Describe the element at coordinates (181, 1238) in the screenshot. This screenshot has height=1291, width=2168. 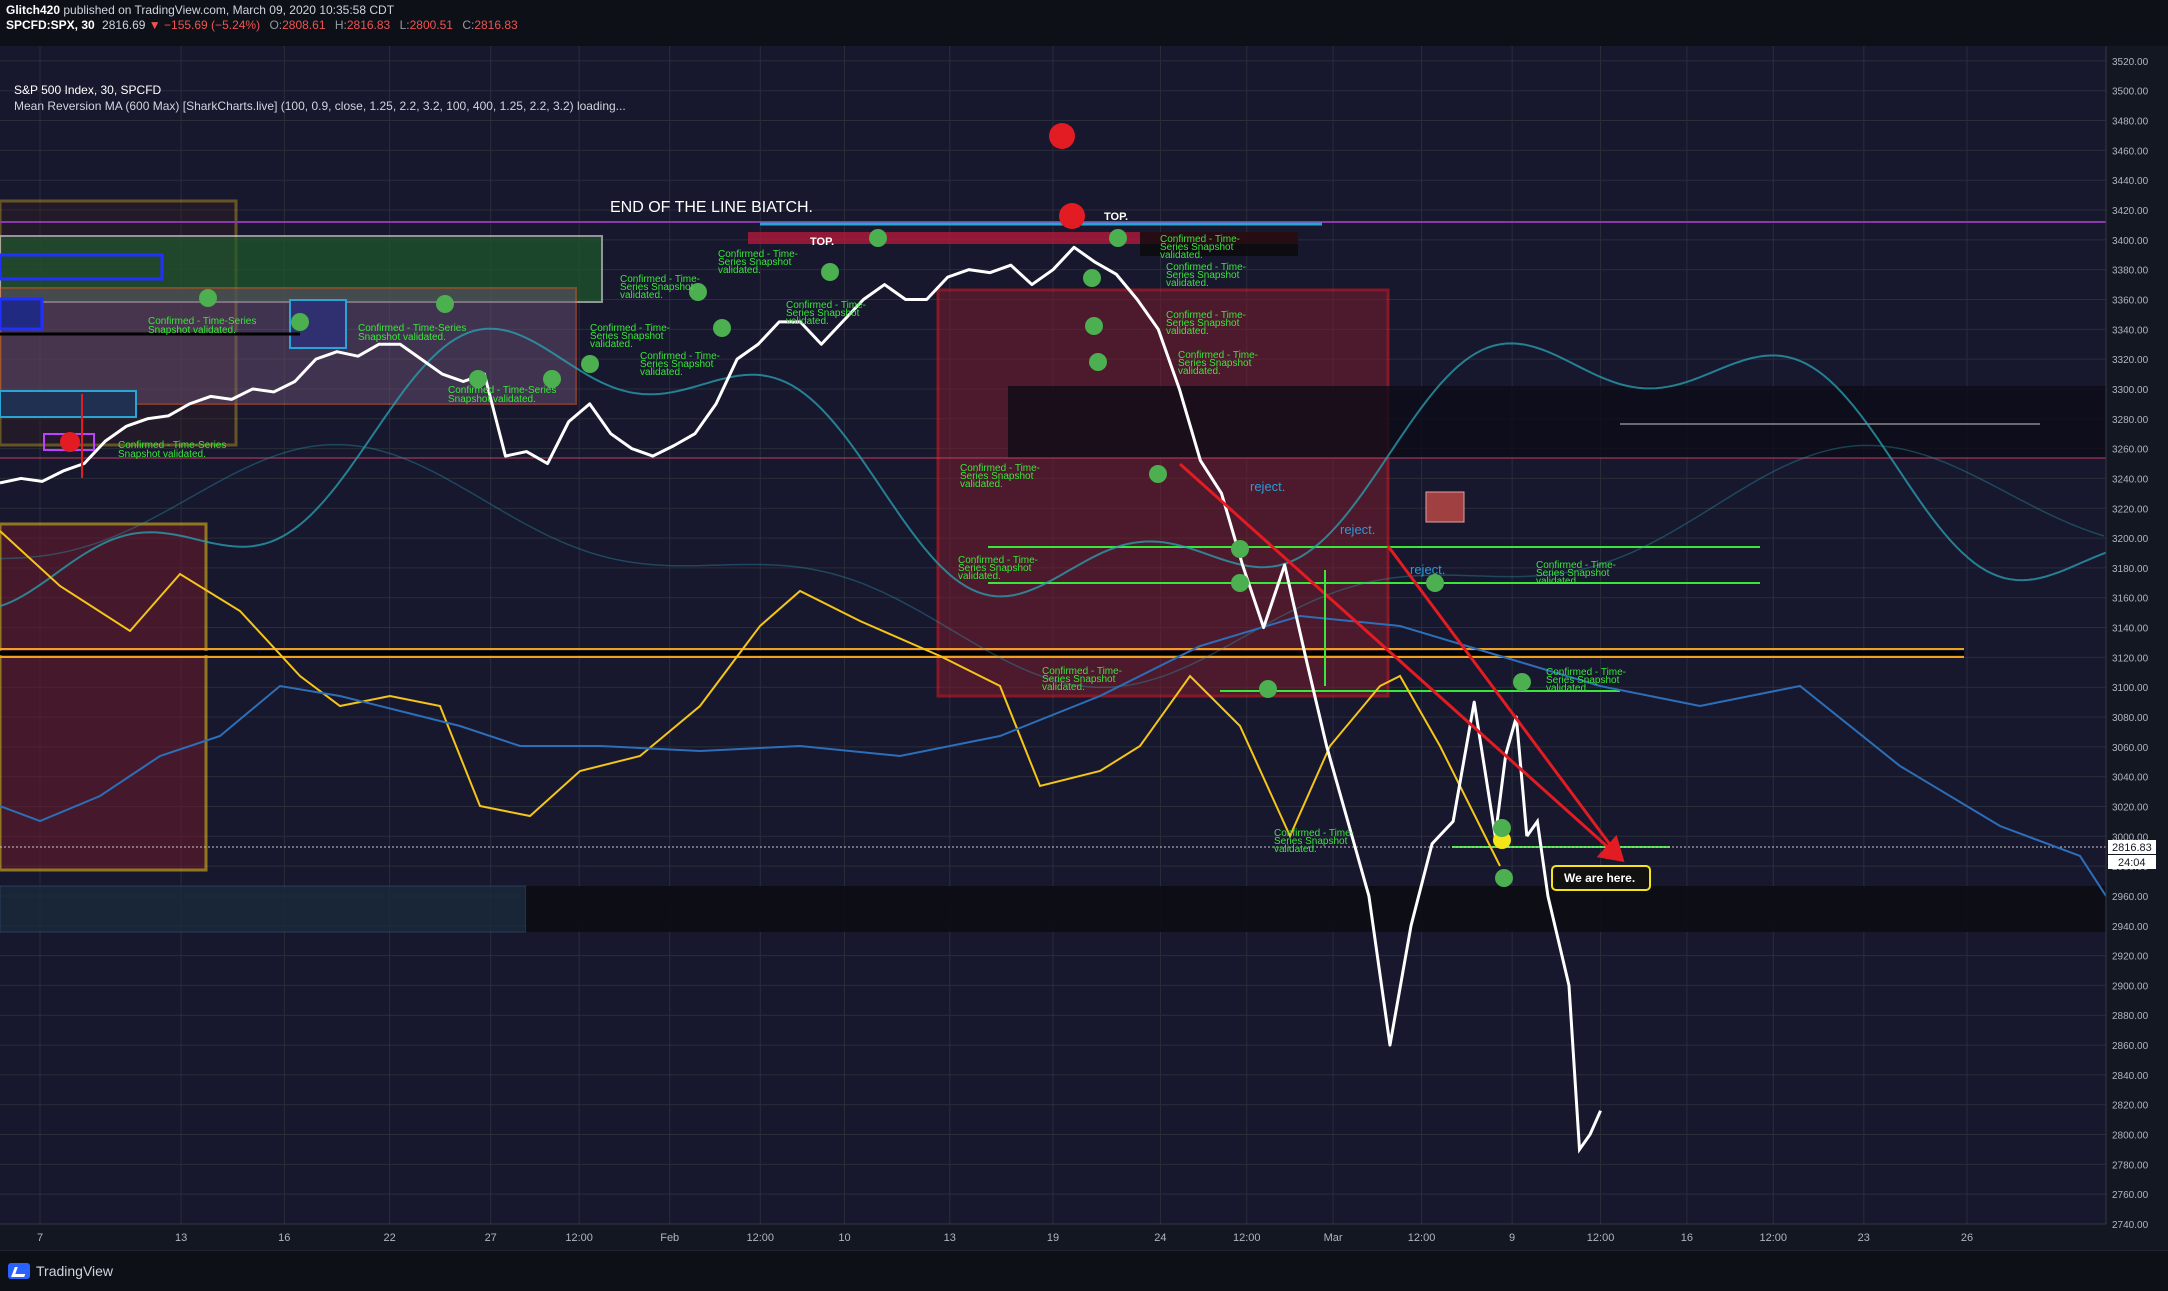
I see `time-tick-label: 13` at that location.